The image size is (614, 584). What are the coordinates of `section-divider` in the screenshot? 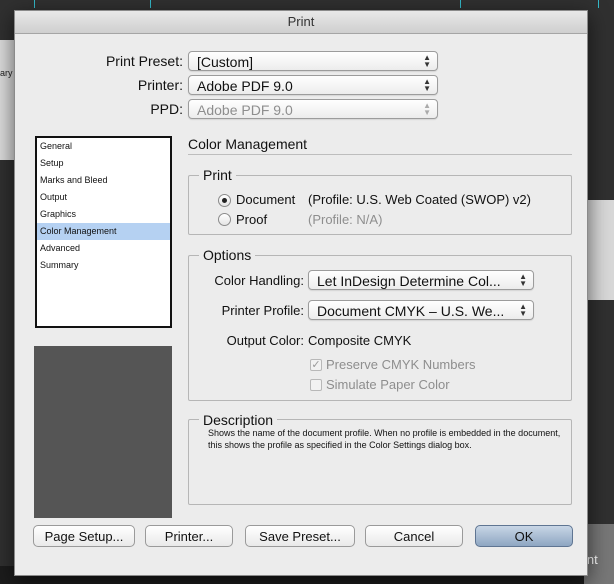 It's located at (380, 154).